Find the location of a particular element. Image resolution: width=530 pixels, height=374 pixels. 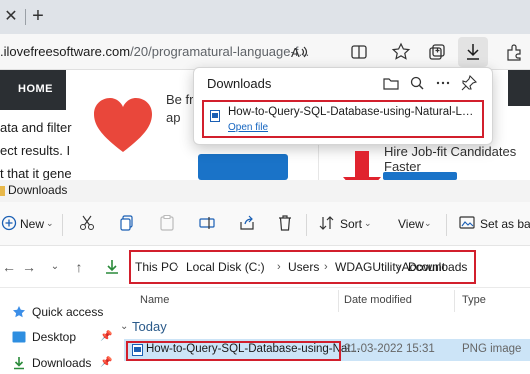

column-header-type: Type is located at coordinates (474, 300).